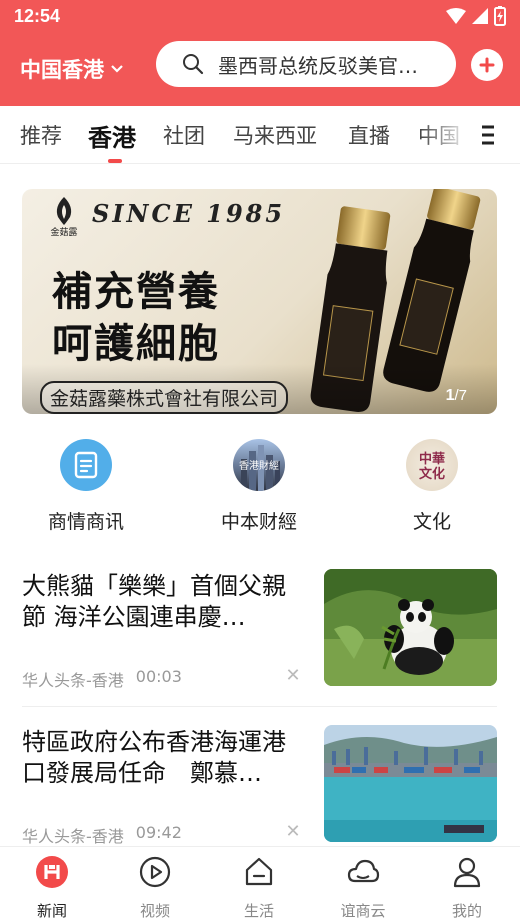 The image size is (520, 921). I want to click on brand-logo: 金菇露, so click(64, 217).